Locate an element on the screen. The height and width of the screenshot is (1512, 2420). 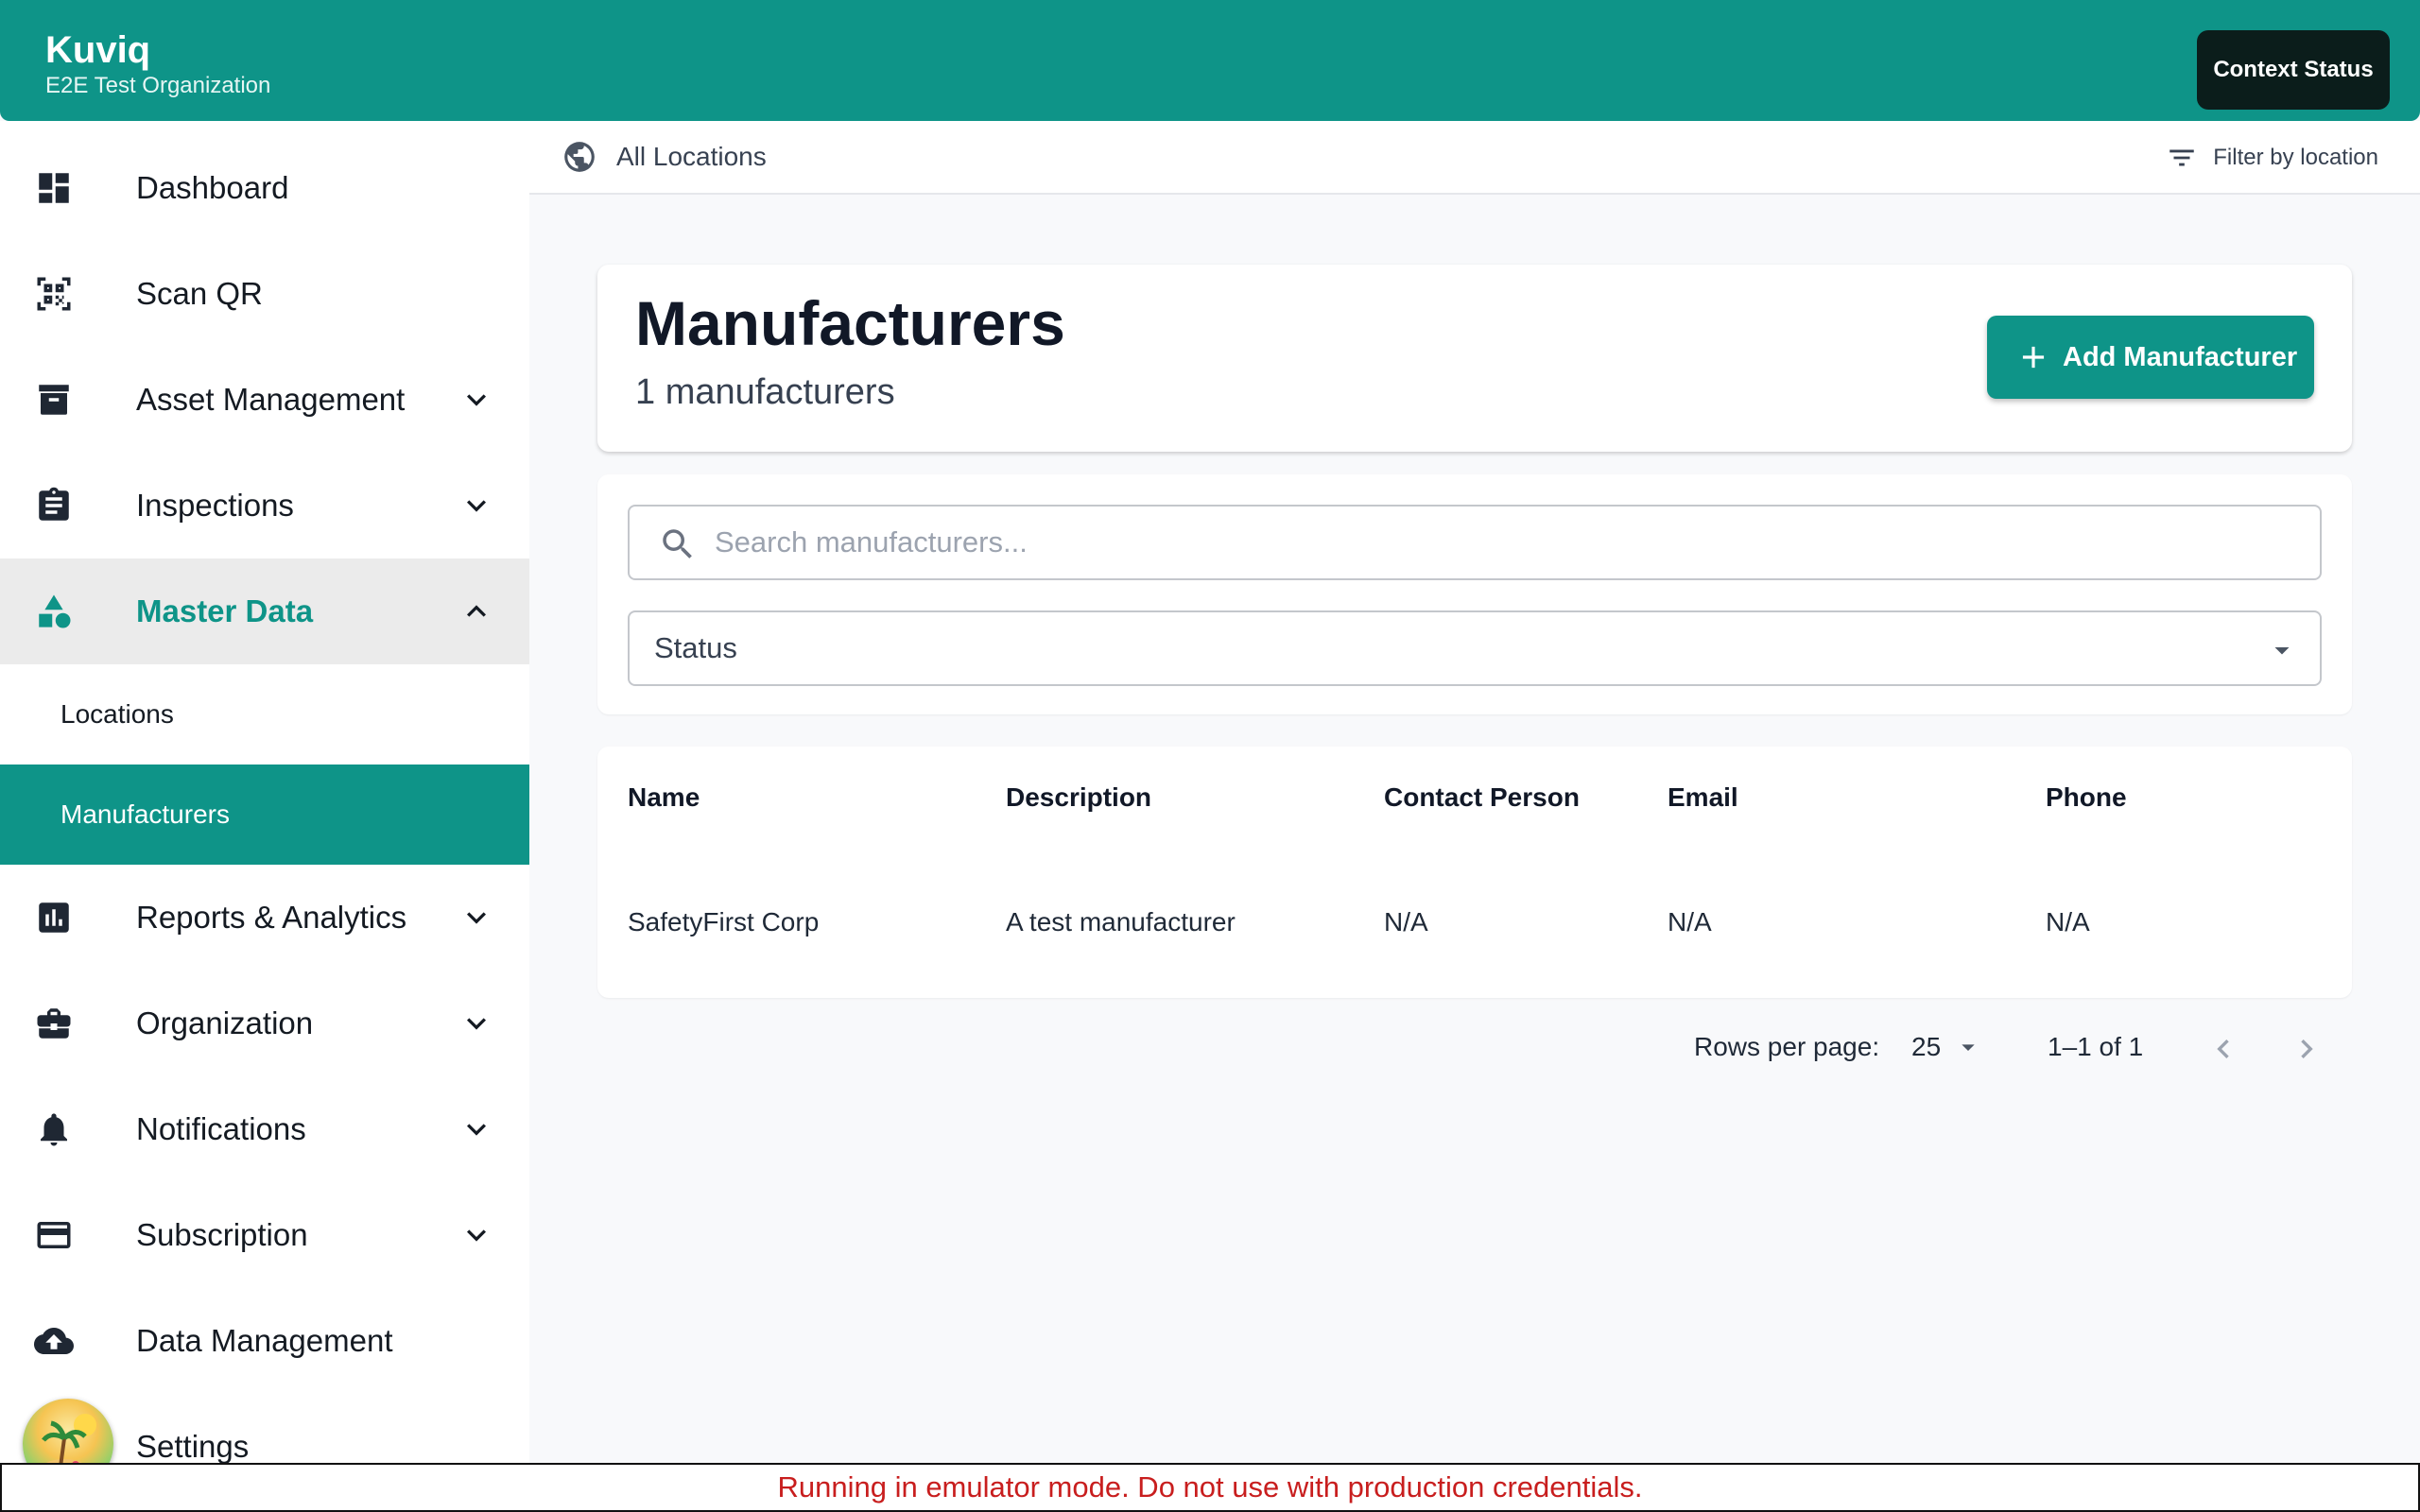
cell-email: N/A is located at coordinates (1690, 921).